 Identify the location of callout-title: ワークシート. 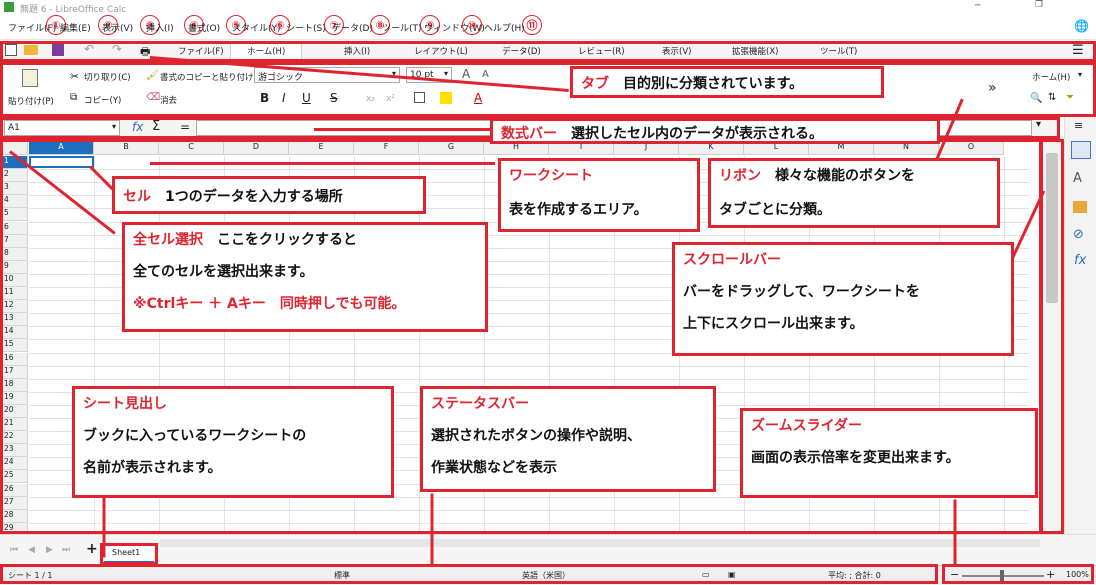
(551, 176).